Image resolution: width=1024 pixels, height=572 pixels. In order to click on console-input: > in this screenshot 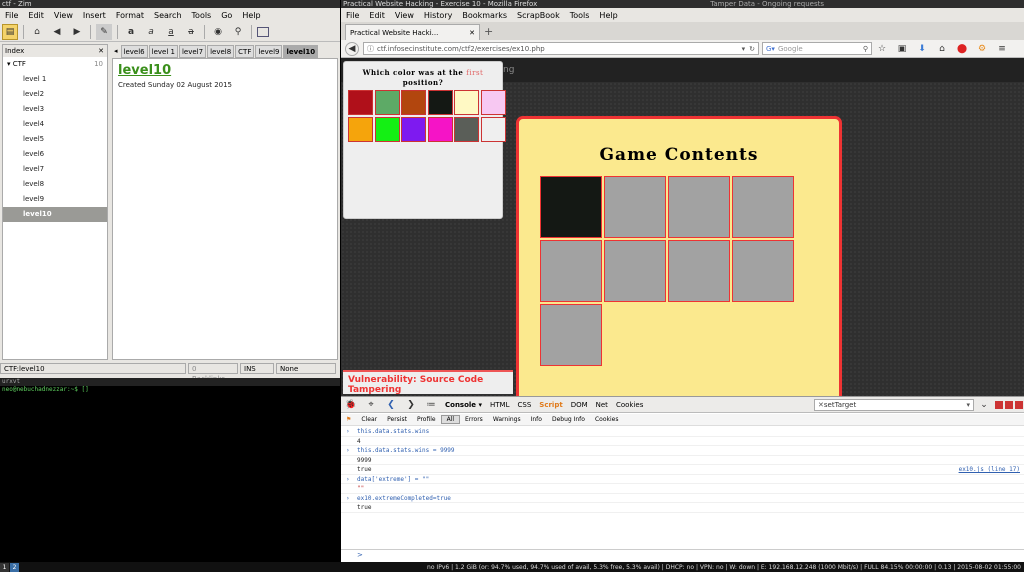, I will do `click(682, 555)`.